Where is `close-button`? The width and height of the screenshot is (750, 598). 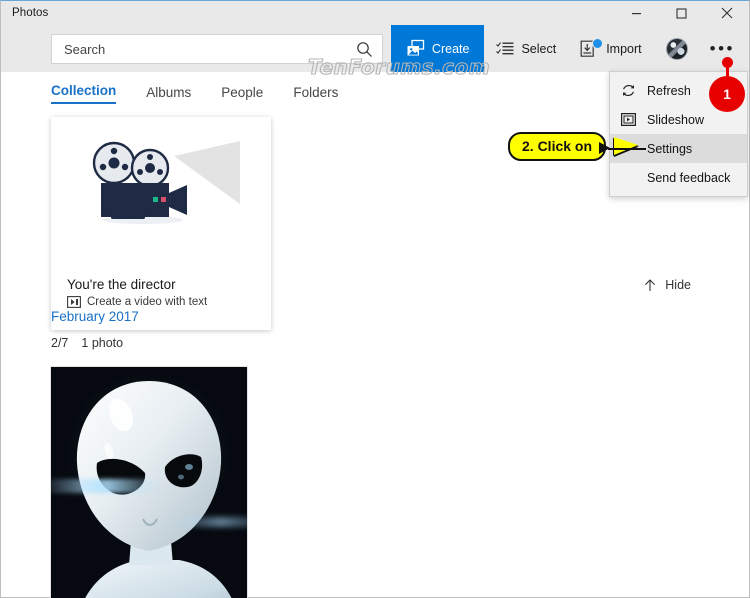
close-button is located at coordinates (726, 13).